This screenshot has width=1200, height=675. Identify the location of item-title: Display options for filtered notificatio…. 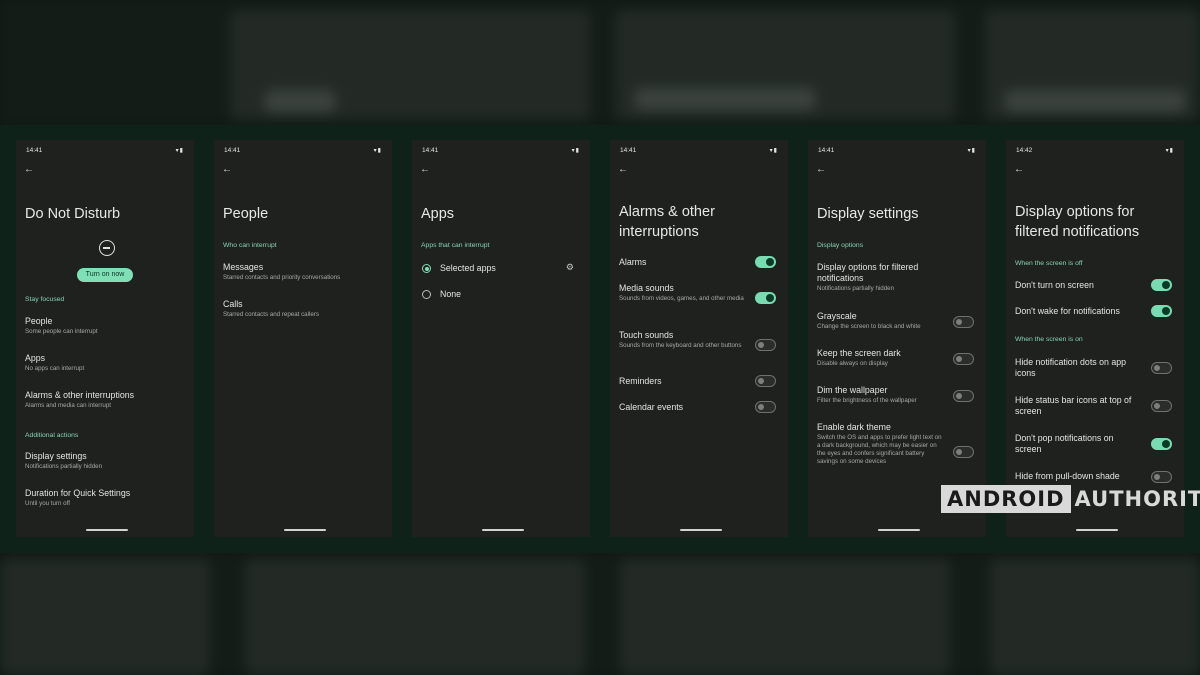
(868, 272).